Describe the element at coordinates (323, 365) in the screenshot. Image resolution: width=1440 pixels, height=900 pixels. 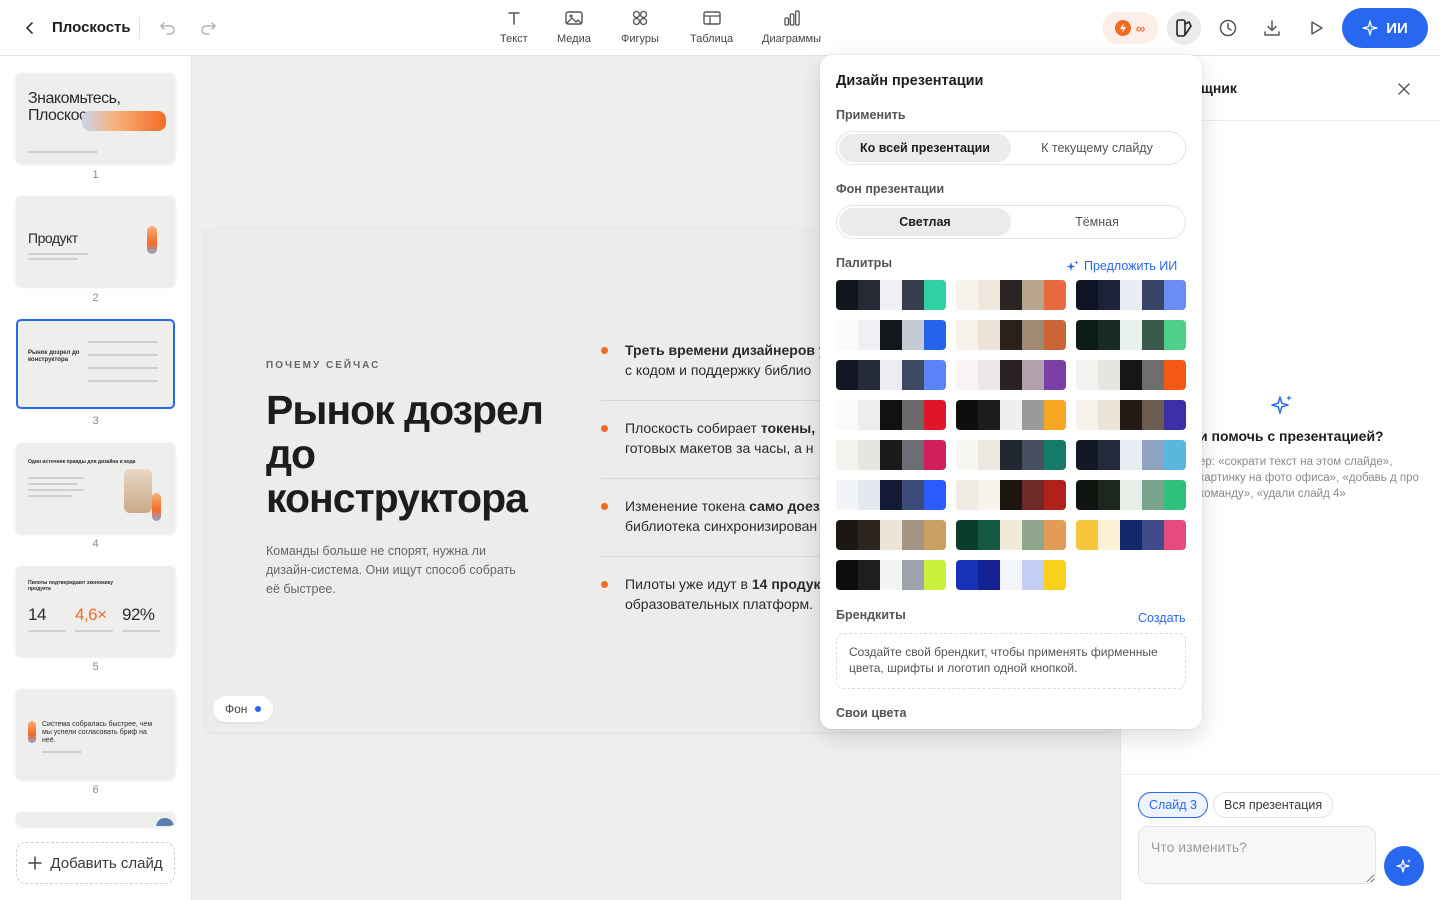
I see `slide-eyebrow: ПОЧЕМУ СЕЙЧАС` at that location.